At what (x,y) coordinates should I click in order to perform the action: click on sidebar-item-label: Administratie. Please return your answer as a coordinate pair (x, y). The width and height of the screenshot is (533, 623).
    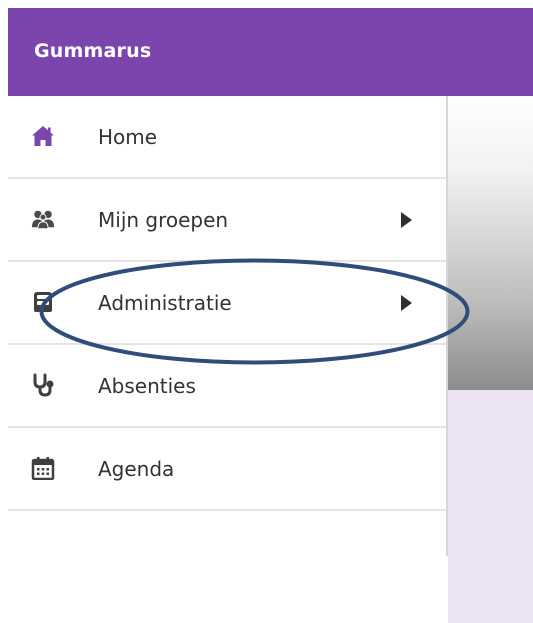
    Looking at the image, I should click on (165, 302).